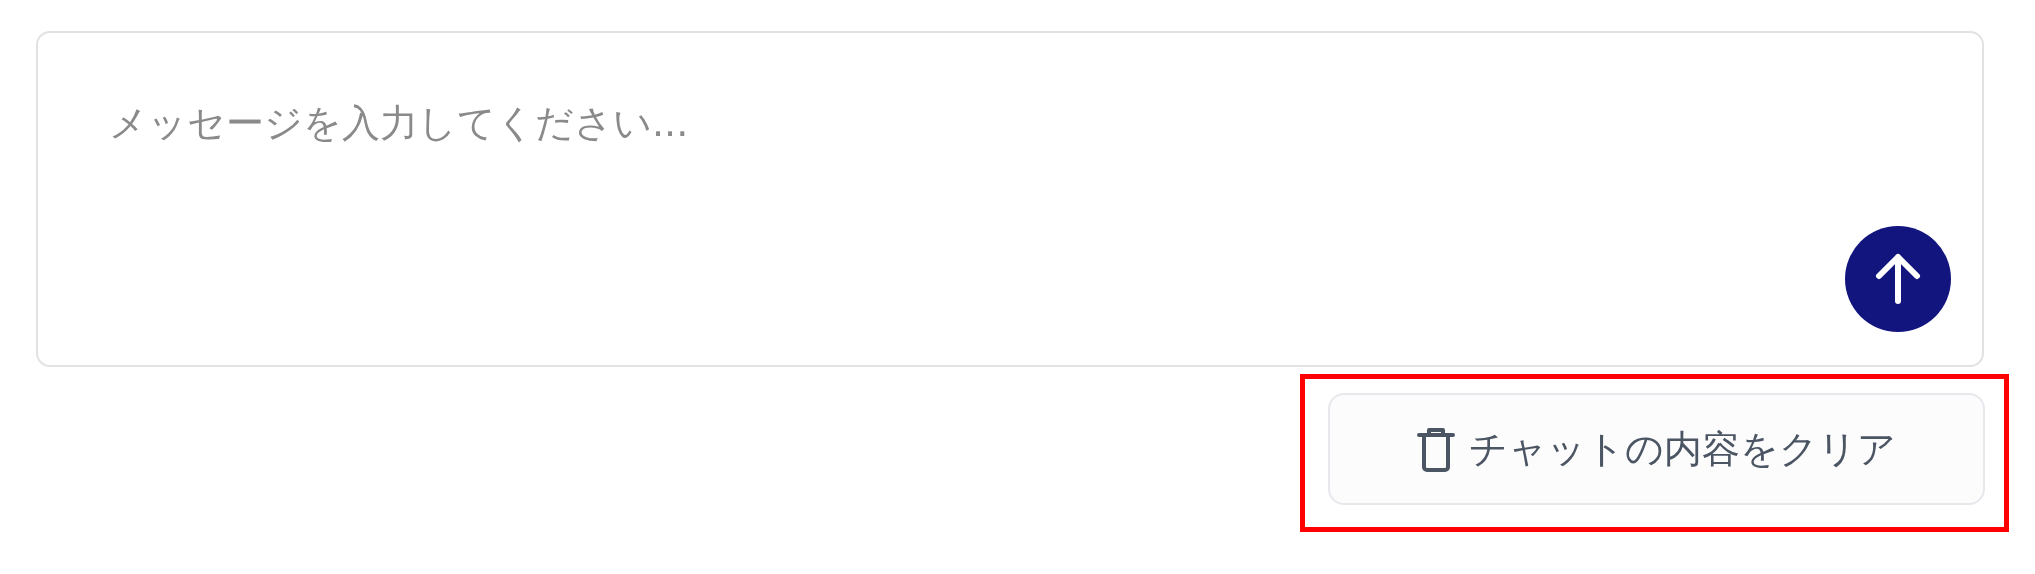  I want to click on arrow-up-icon, so click(1898, 279).